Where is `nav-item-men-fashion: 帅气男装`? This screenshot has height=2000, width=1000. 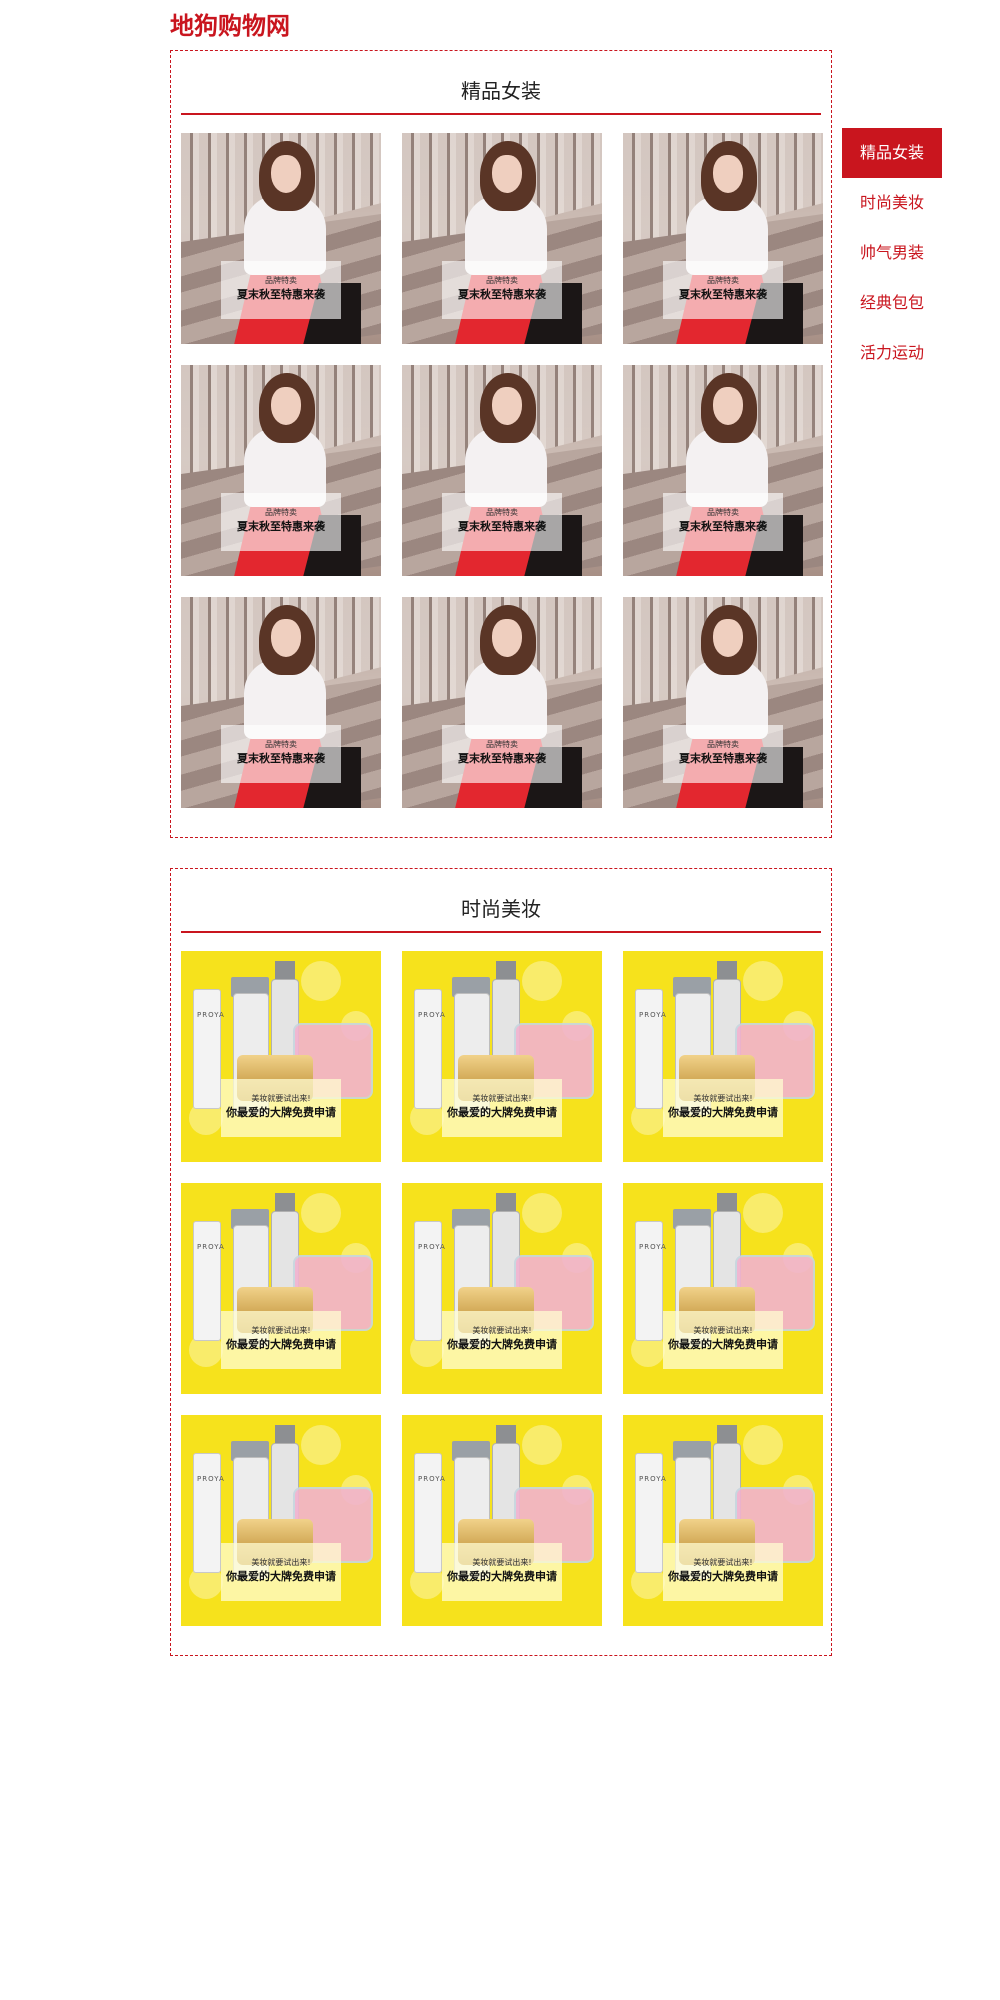 nav-item-men-fashion: 帅气男装 is located at coordinates (892, 253).